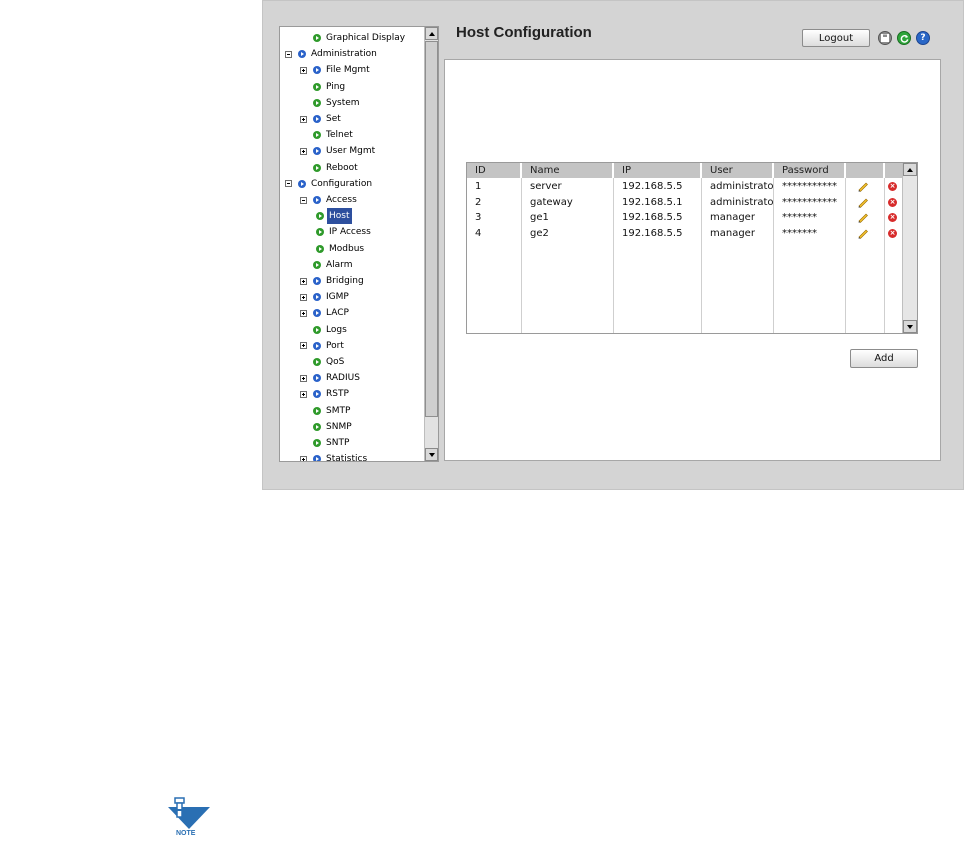 Image resolution: width=967 pixels, height=845 pixels. I want to click on cell-id: 1, so click(478, 186).